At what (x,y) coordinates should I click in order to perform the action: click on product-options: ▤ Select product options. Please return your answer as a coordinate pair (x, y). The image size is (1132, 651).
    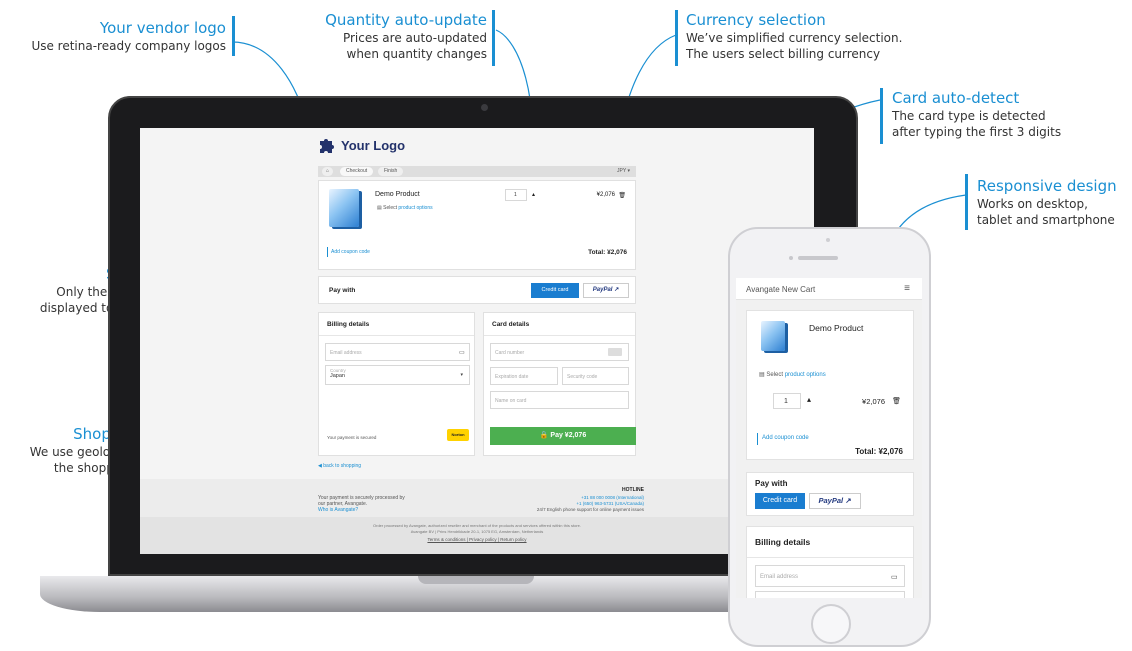
    Looking at the image, I should click on (405, 208).